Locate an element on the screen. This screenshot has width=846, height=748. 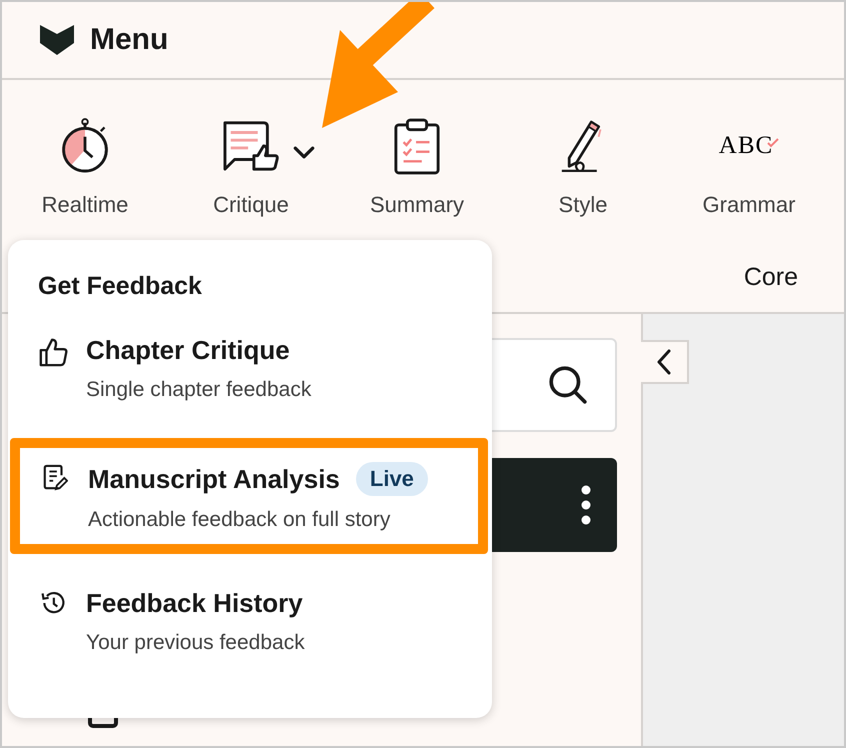
more-icon is located at coordinates (586, 505).